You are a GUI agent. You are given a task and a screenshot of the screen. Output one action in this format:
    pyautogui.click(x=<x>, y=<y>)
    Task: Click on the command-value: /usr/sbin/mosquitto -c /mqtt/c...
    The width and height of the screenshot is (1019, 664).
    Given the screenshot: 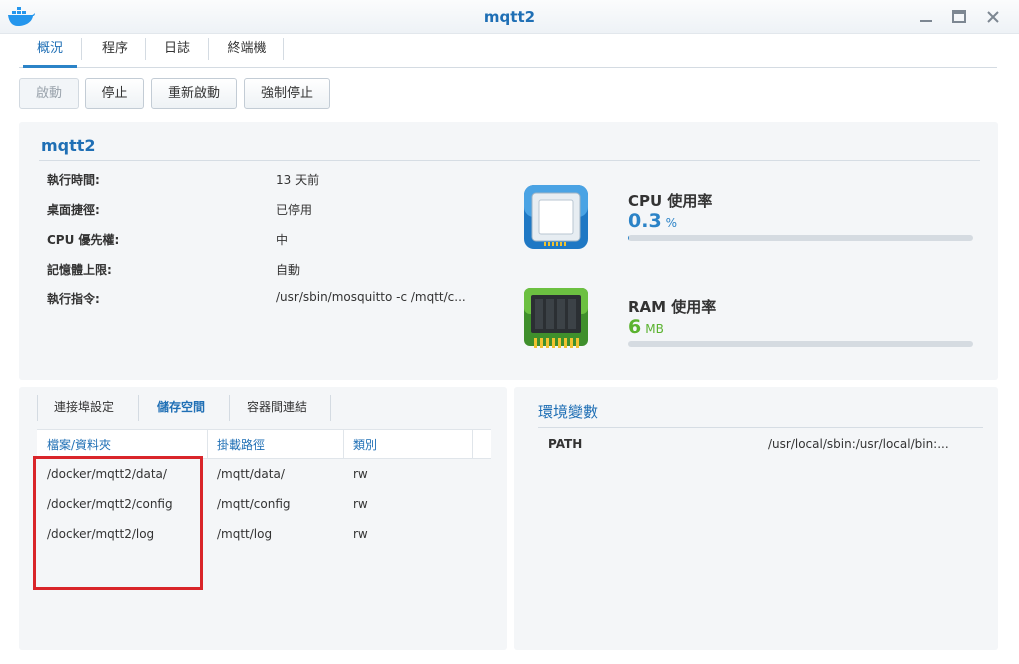 What is the action you would take?
    pyautogui.click(x=371, y=297)
    